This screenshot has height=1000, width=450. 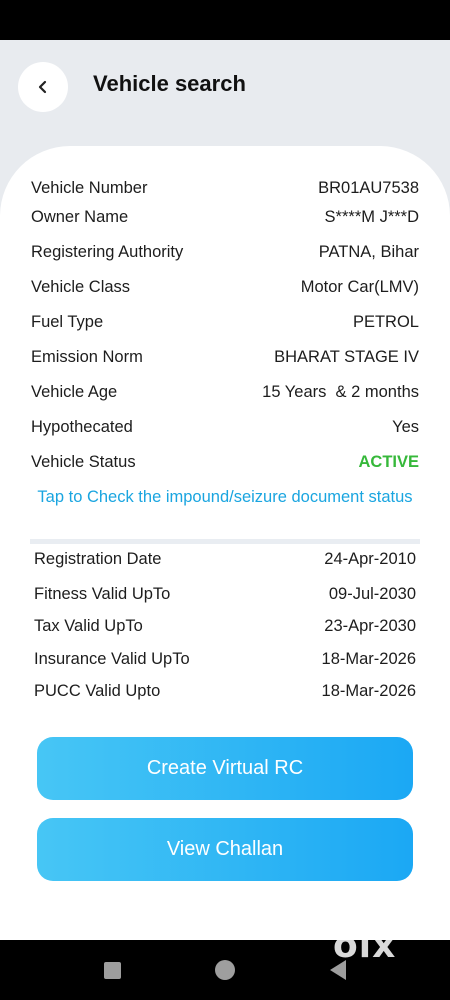 I want to click on validity-row-tax: Tax Valid UpTo 23-Apr-2030, so click(x=225, y=626).